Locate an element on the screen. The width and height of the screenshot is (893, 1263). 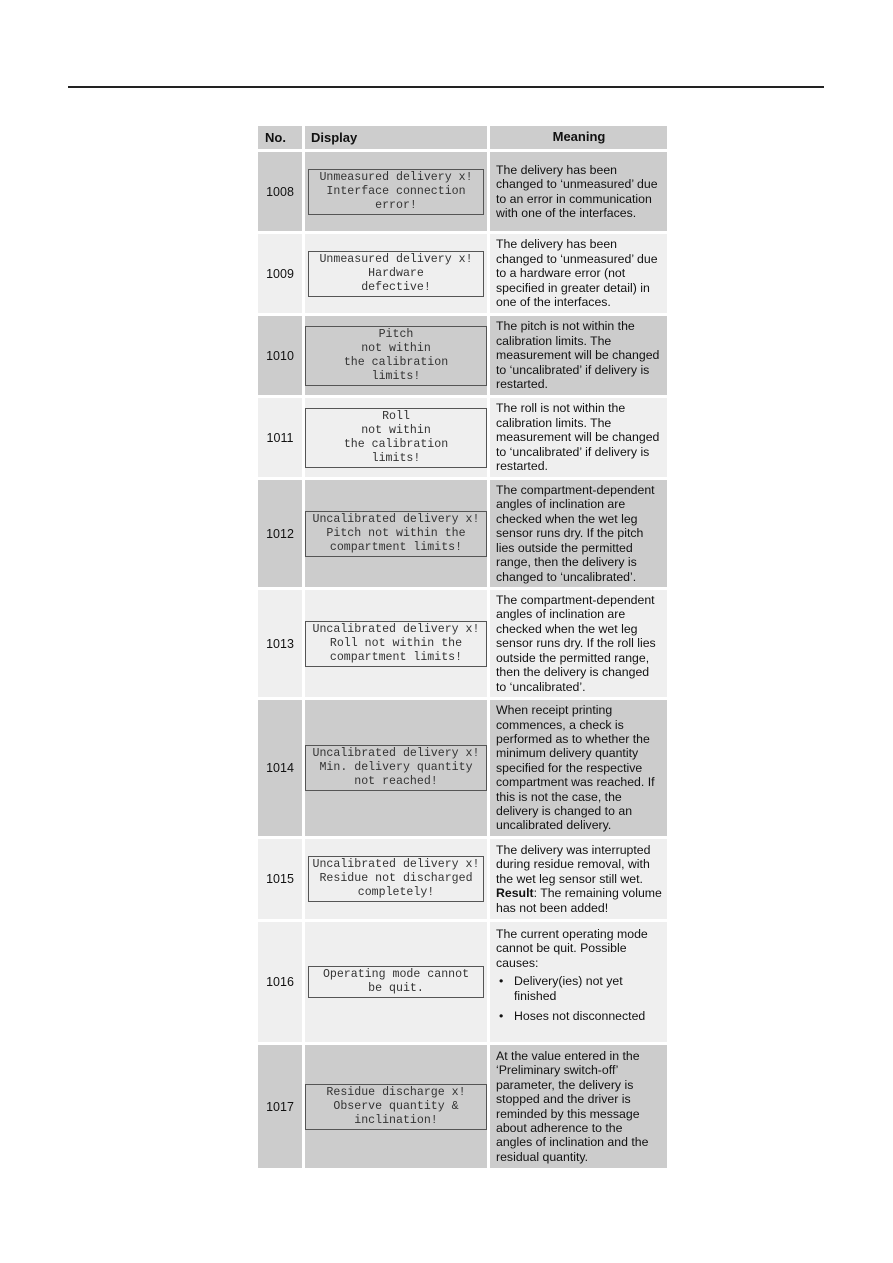
message-number: 1012 is located at coordinates (280, 533).